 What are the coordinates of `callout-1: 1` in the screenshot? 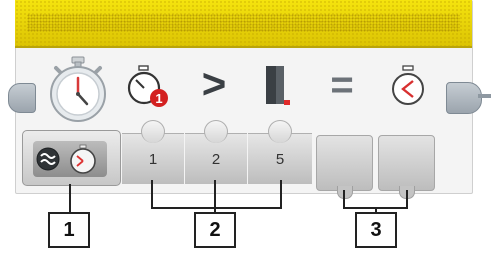 It's located at (69, 230).